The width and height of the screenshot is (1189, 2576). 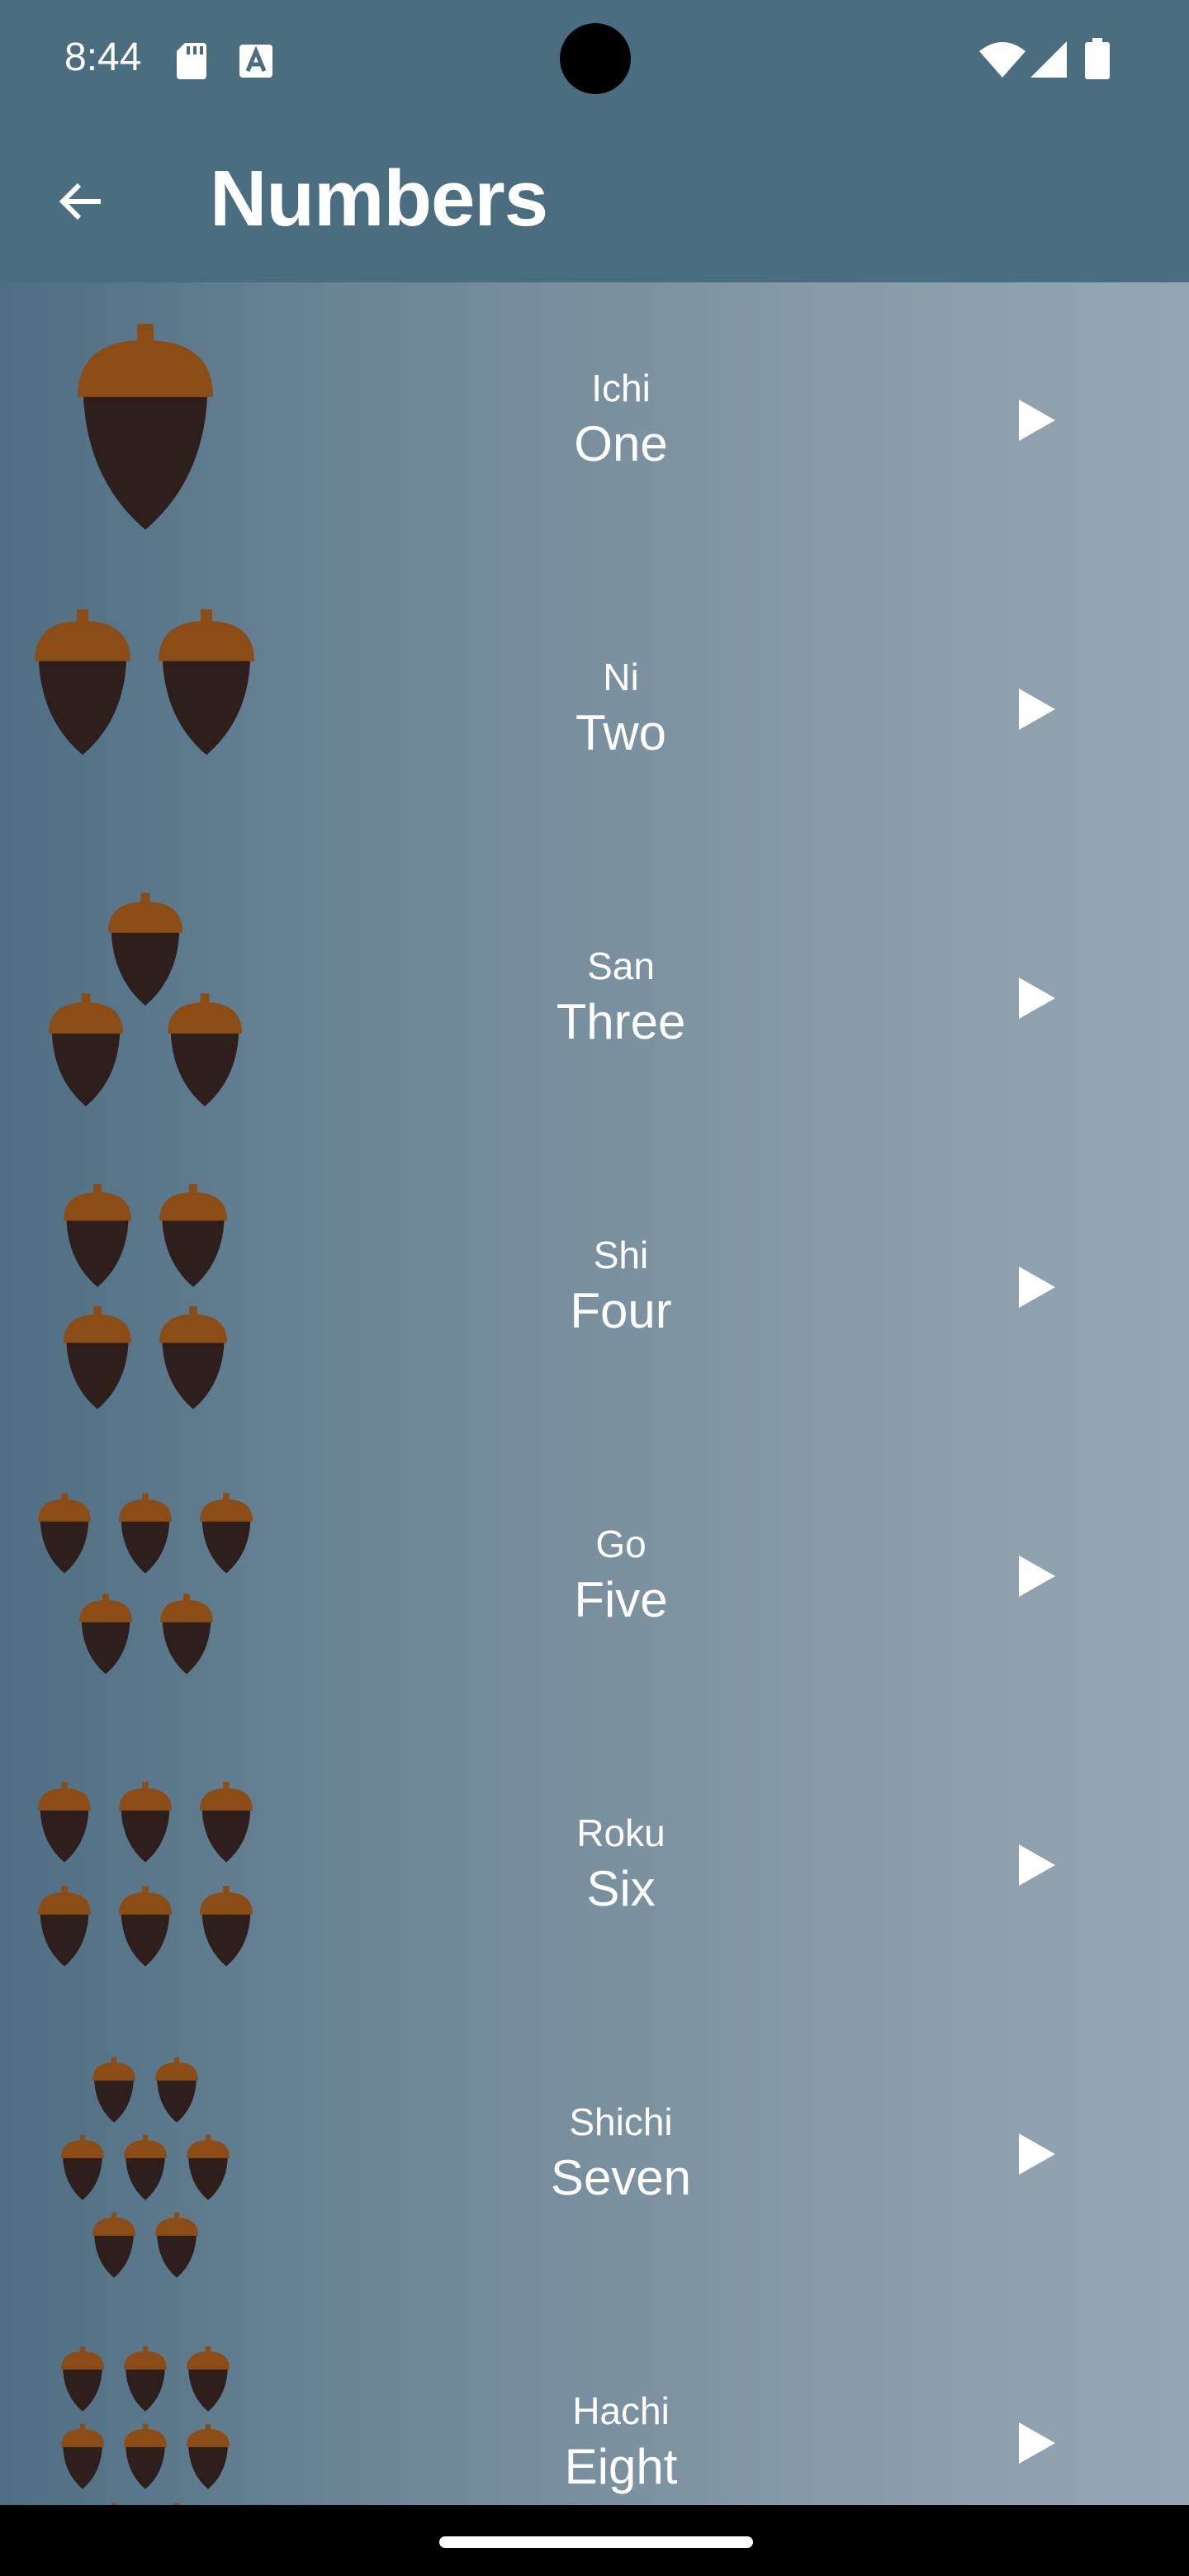 I want to click on signal-icon, so click(x=1048, y=59).